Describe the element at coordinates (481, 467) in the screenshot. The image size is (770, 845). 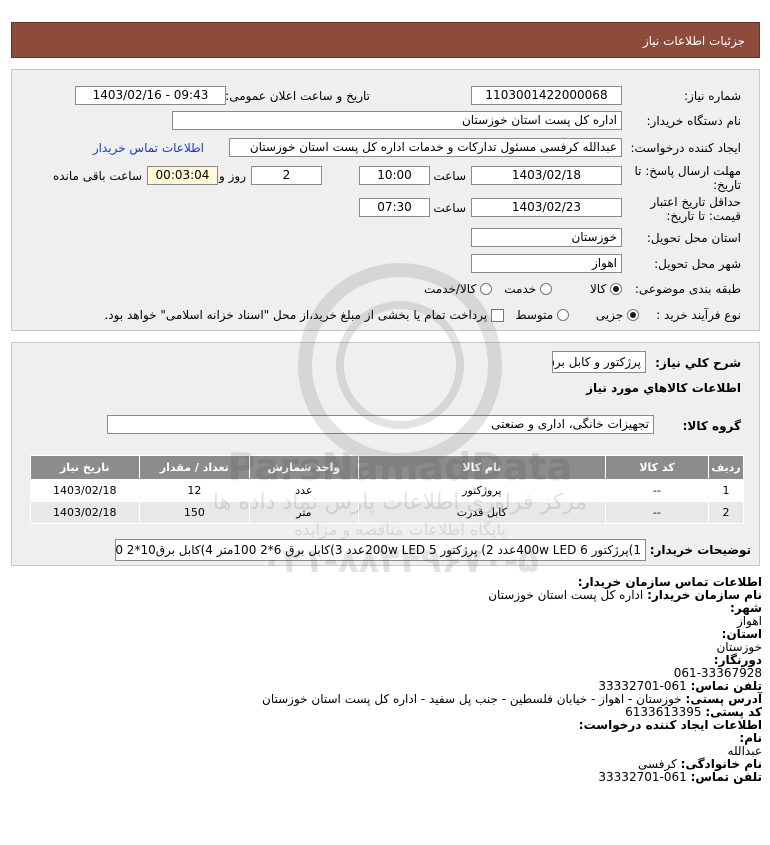
I see `col-name: نام کالا` at that location.